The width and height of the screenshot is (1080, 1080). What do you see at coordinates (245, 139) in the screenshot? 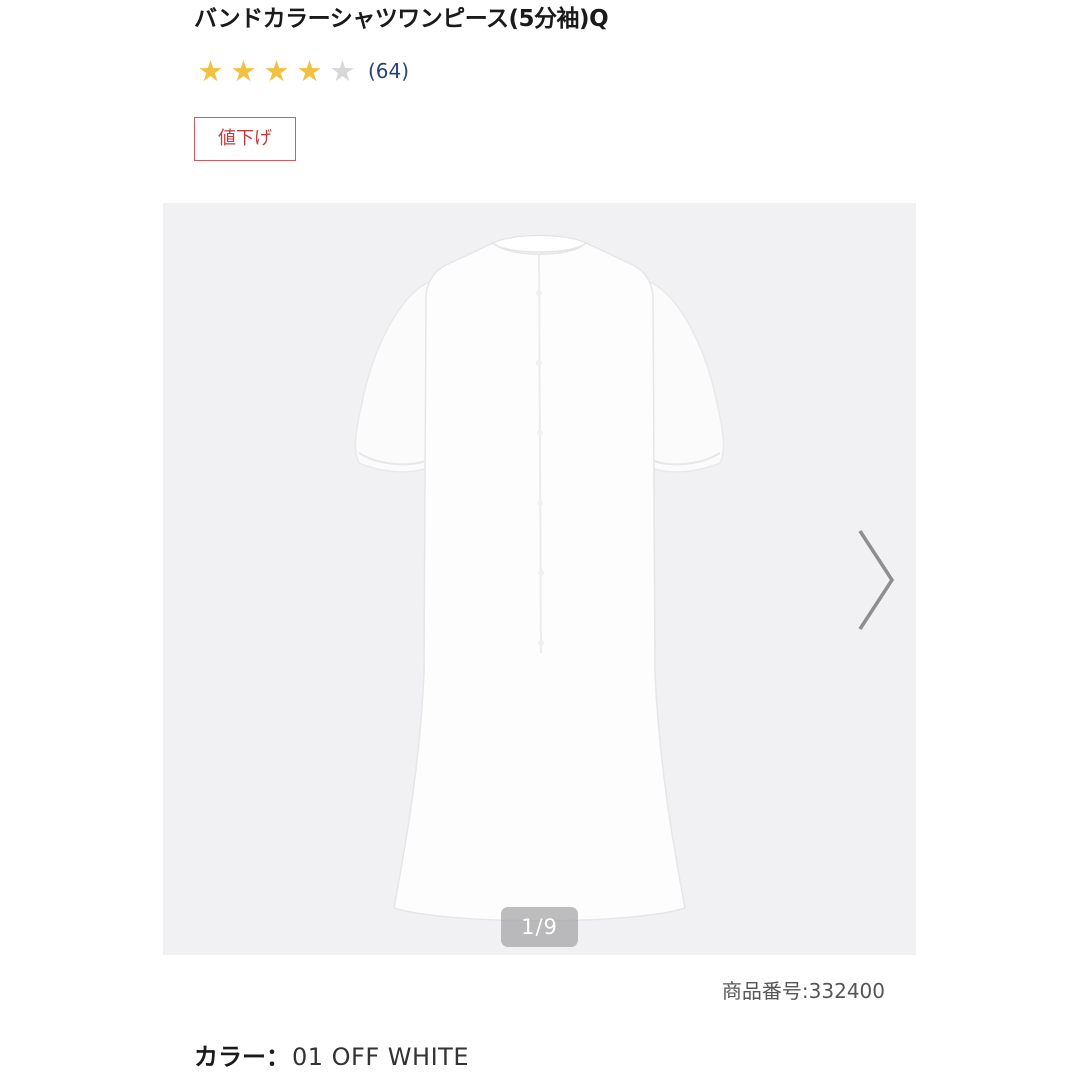
I see `price-down-badge: 値下げ` at bounding box center [245, 139].